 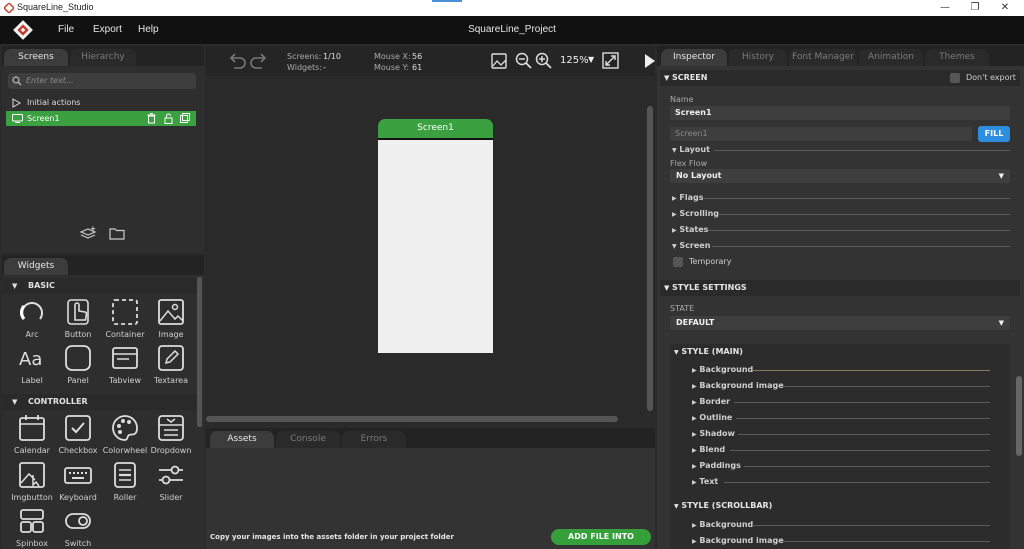 I want to click on close-button: ✕, so click(x=1005, y=8).